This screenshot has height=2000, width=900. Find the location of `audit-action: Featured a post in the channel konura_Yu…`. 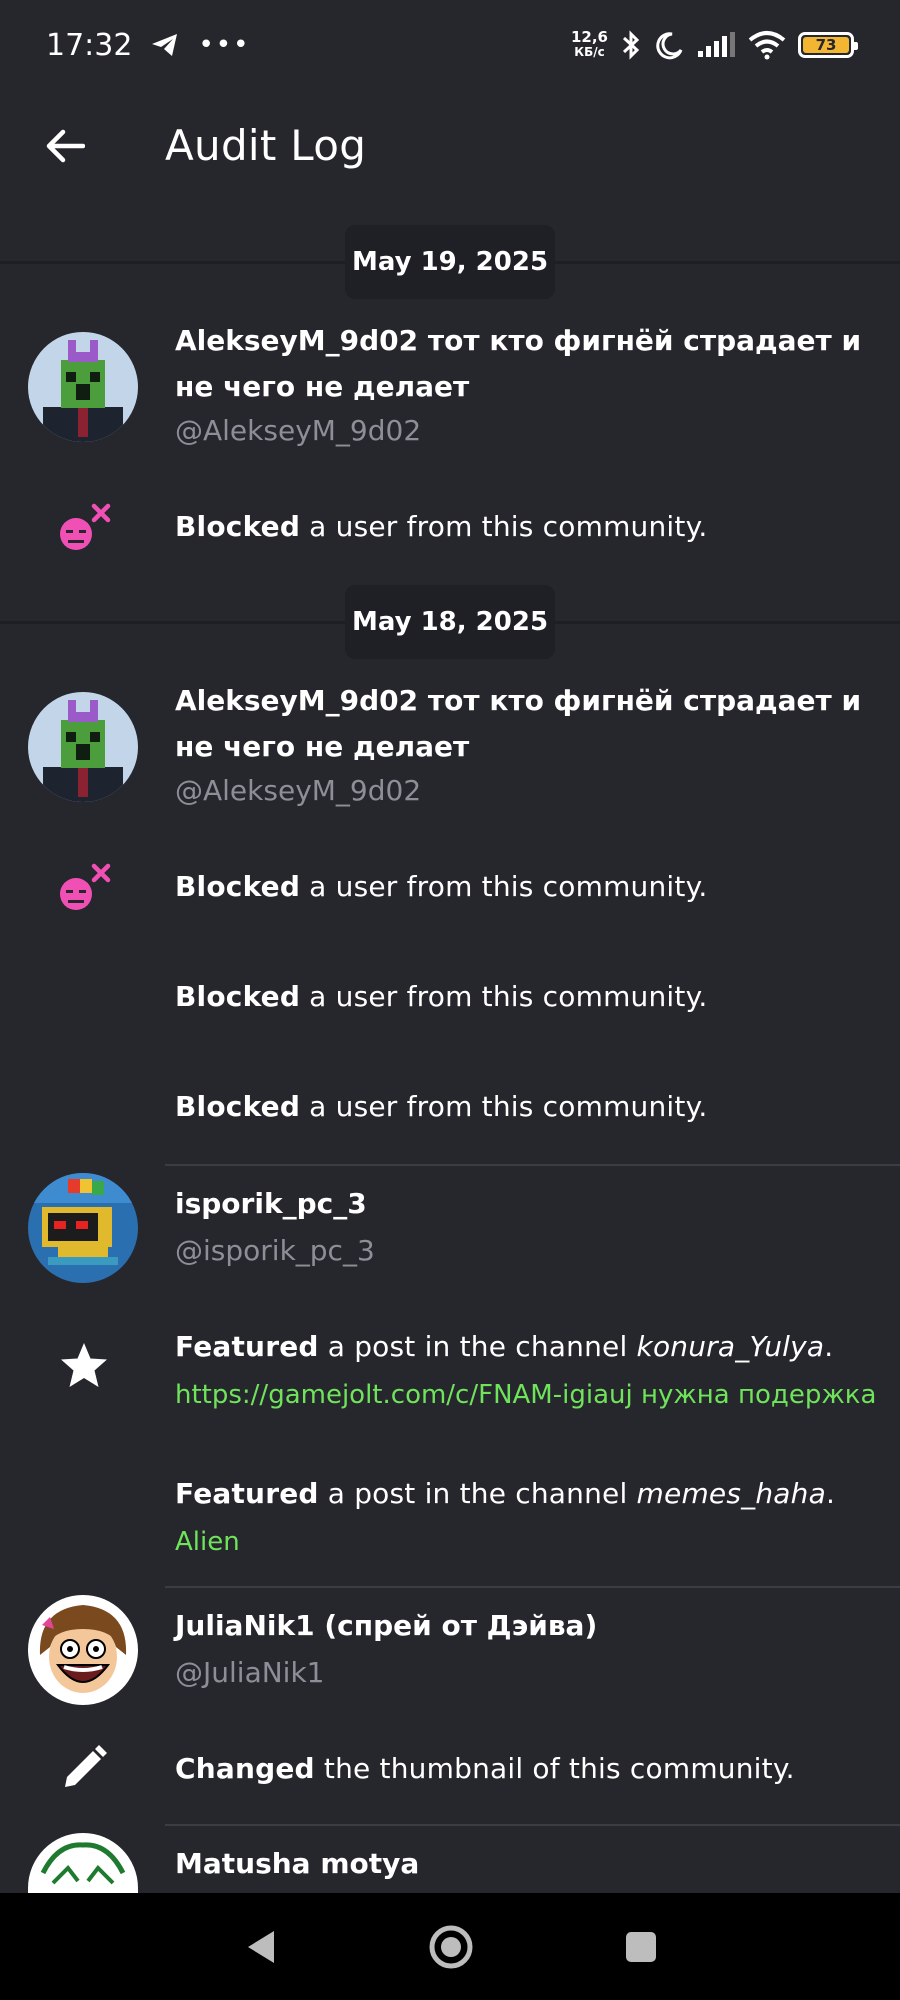

audit-action: Featured a post in the channel konura_Yu… is located at coordinates (525, 1346).